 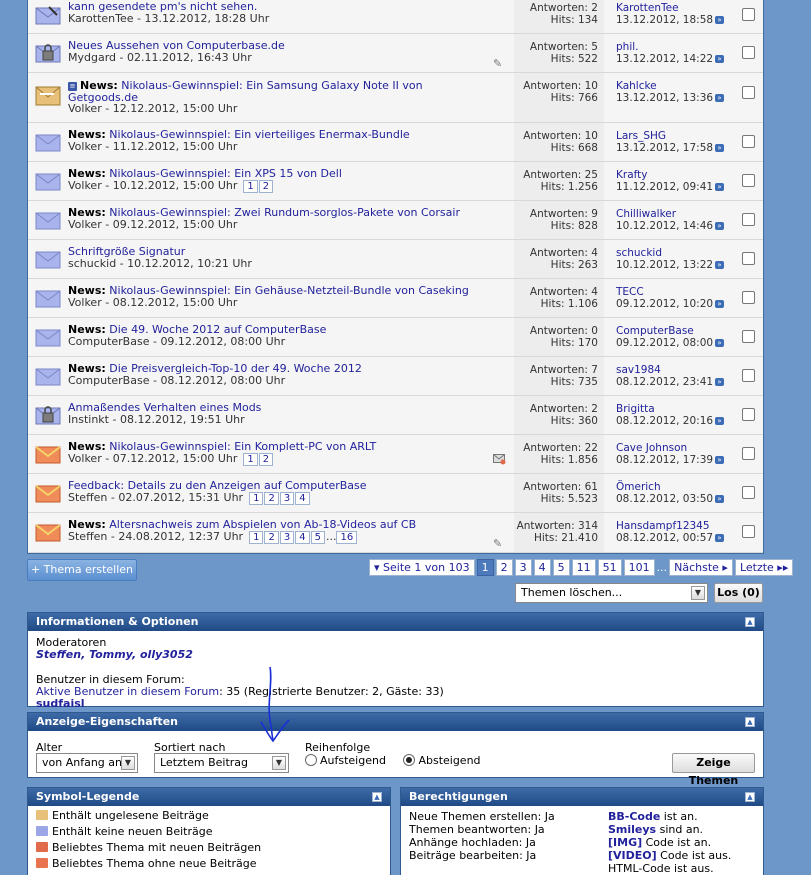 What do you see at coordinates (92, 57) in the screenshot?
I see `thread-author: Mydgard` at bounding box center [92, 57].